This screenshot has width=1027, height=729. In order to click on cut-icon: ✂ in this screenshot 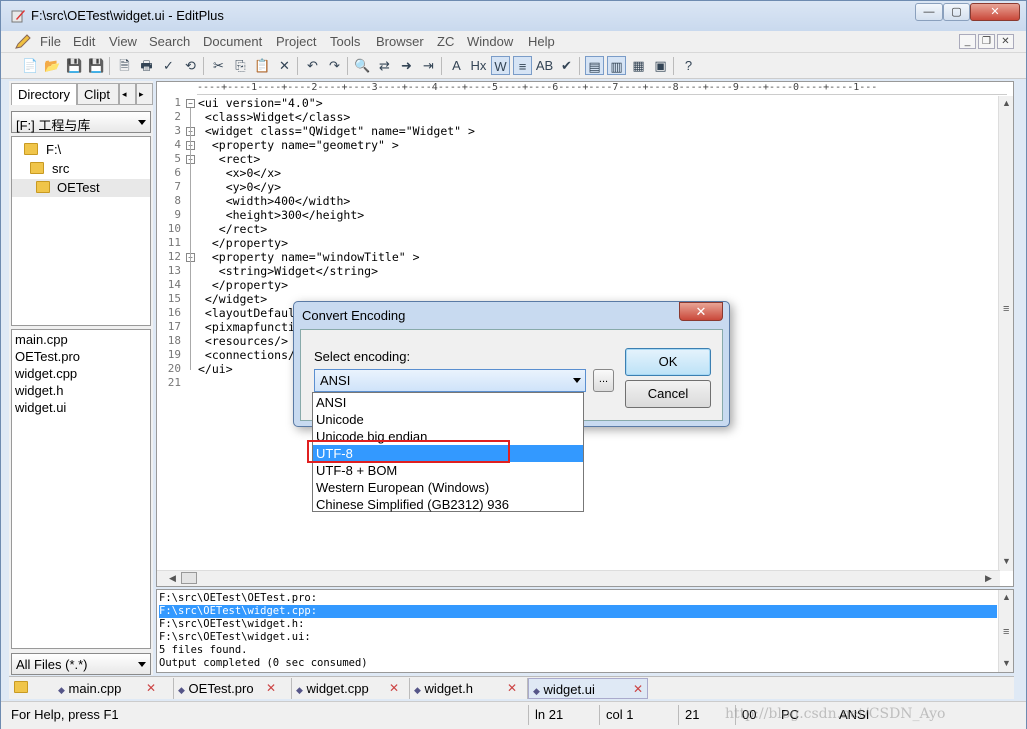, I will do `click(218, 65)`.